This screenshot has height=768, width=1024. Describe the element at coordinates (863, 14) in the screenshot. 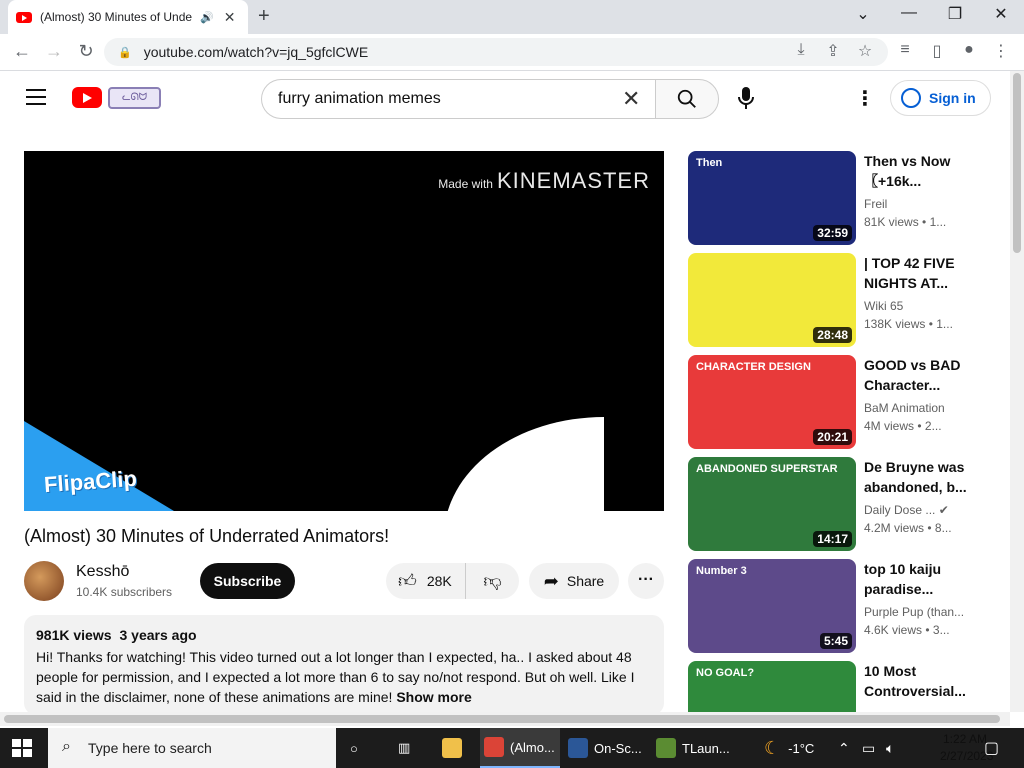

I see `tab-search-chevron-icon: ⌄` at that location.